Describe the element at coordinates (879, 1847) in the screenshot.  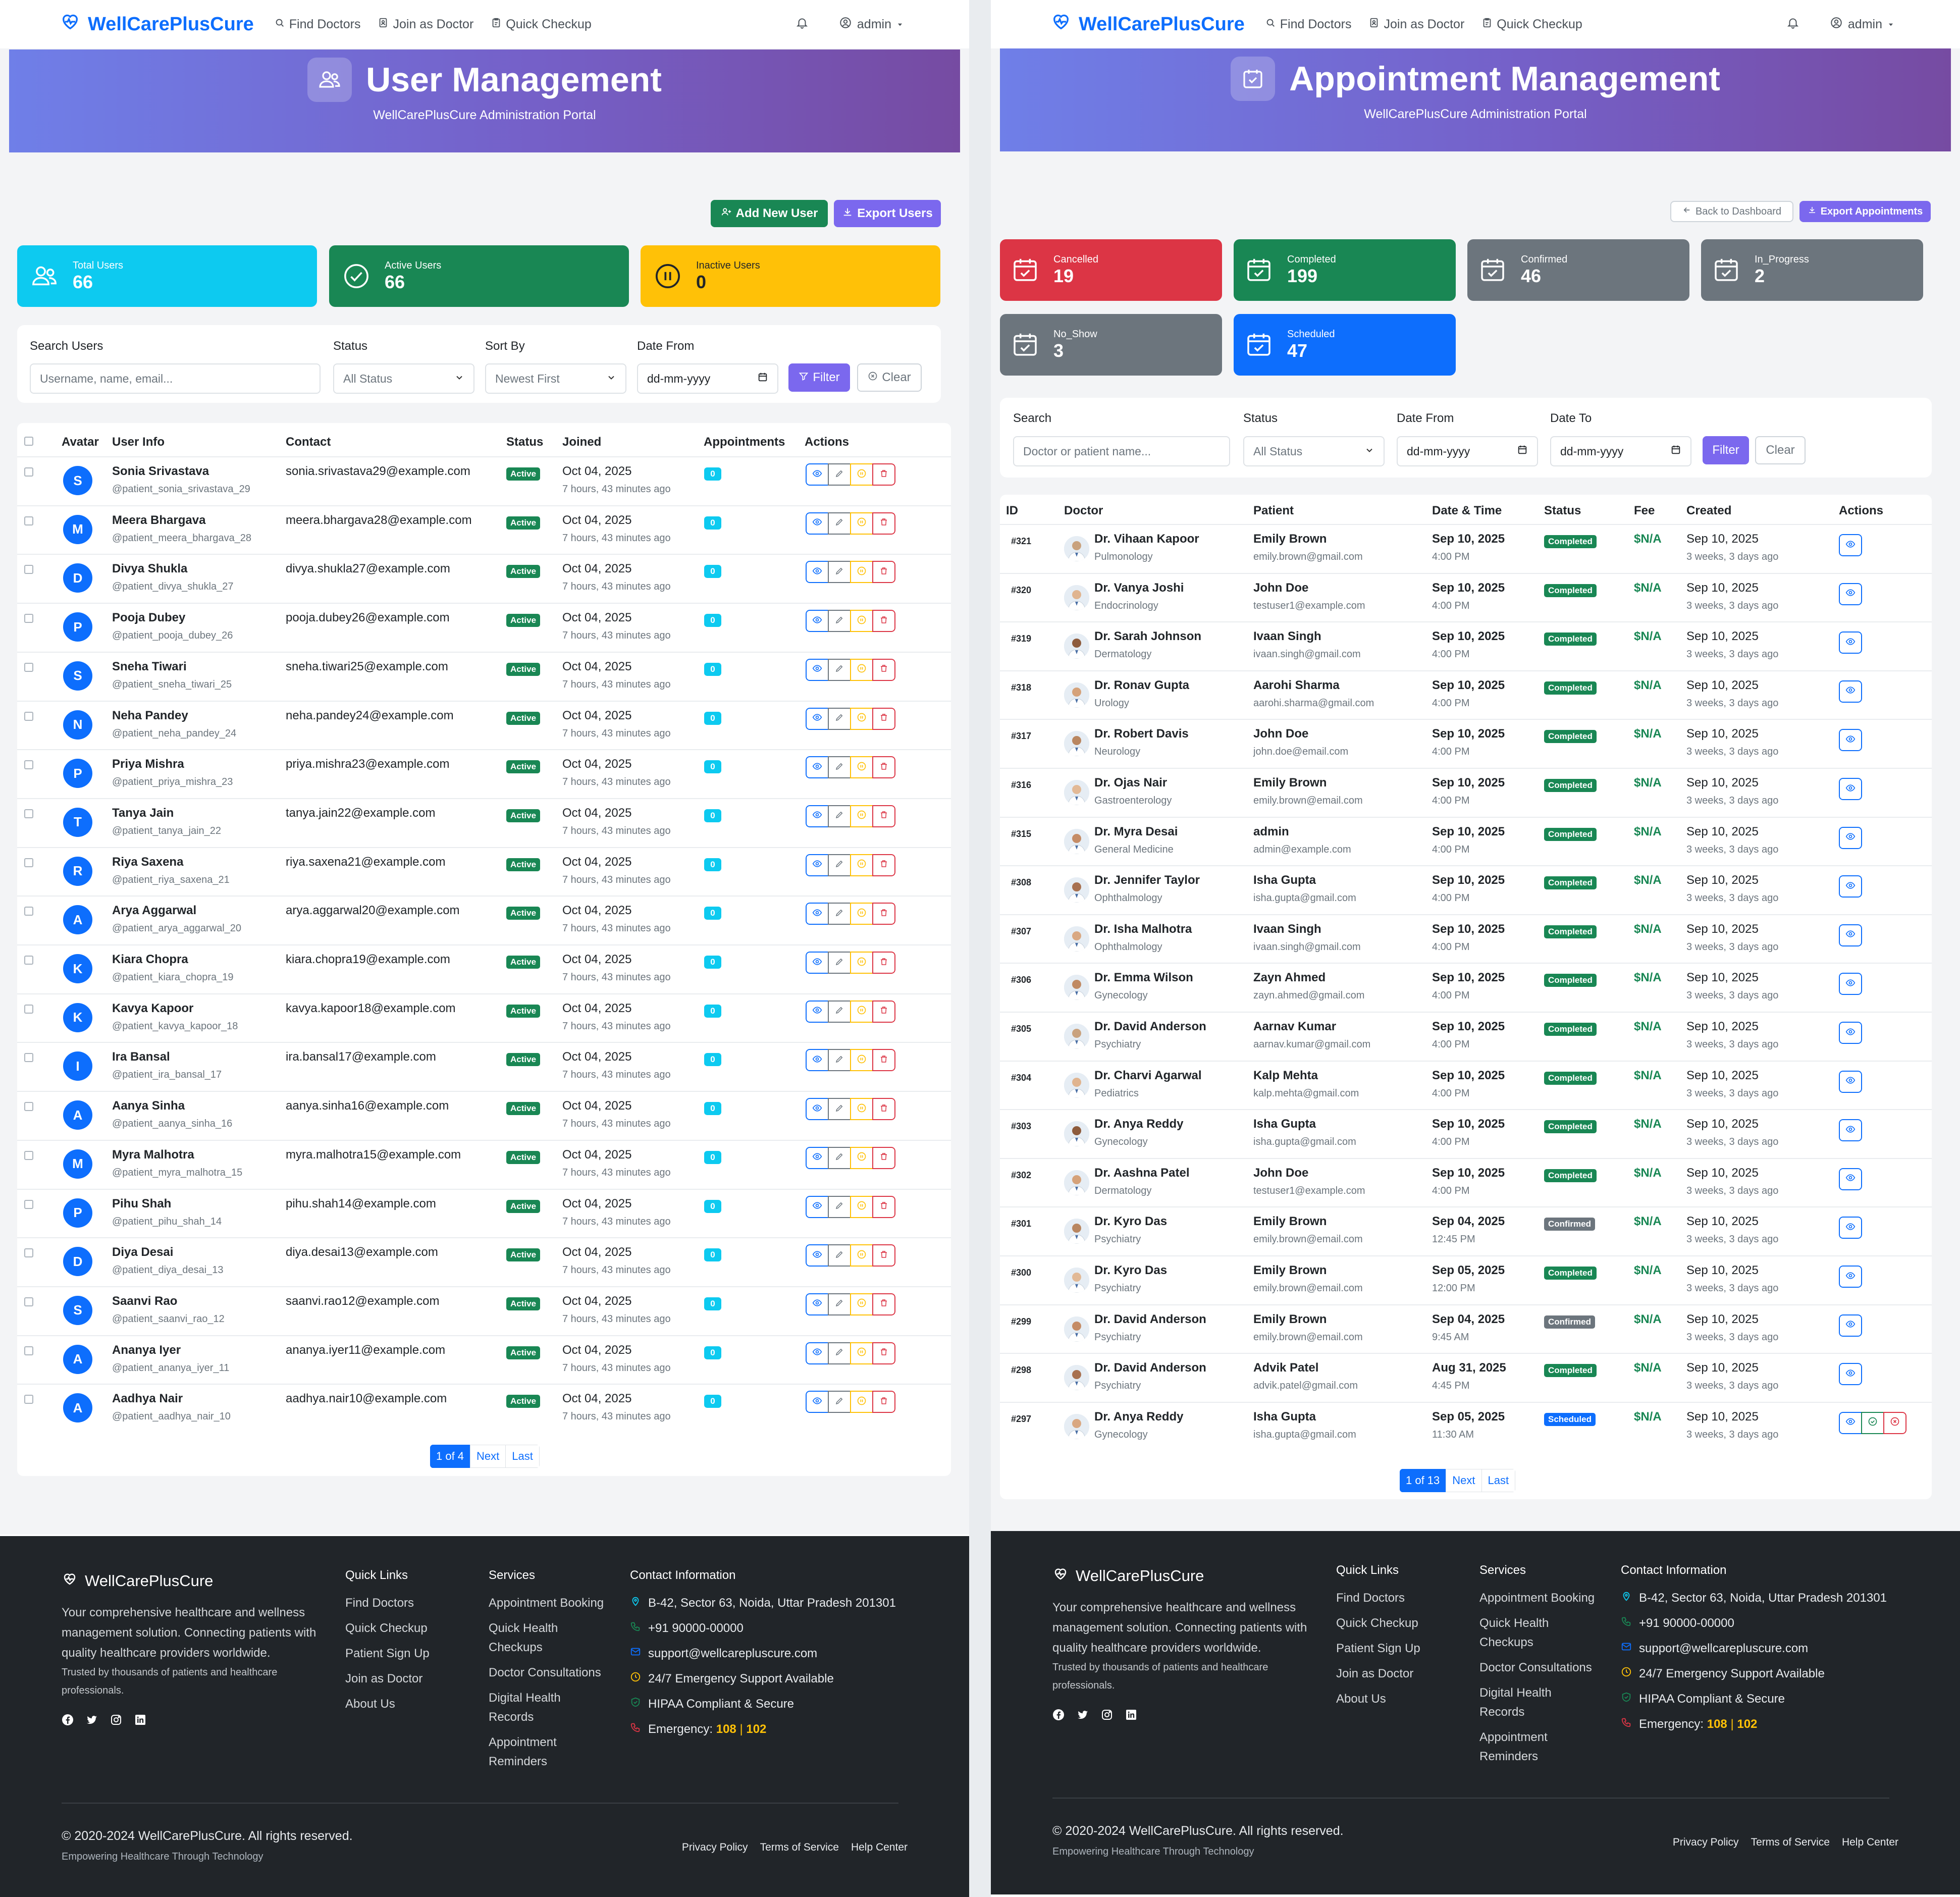
I see `help-link: Help Center` at that location.